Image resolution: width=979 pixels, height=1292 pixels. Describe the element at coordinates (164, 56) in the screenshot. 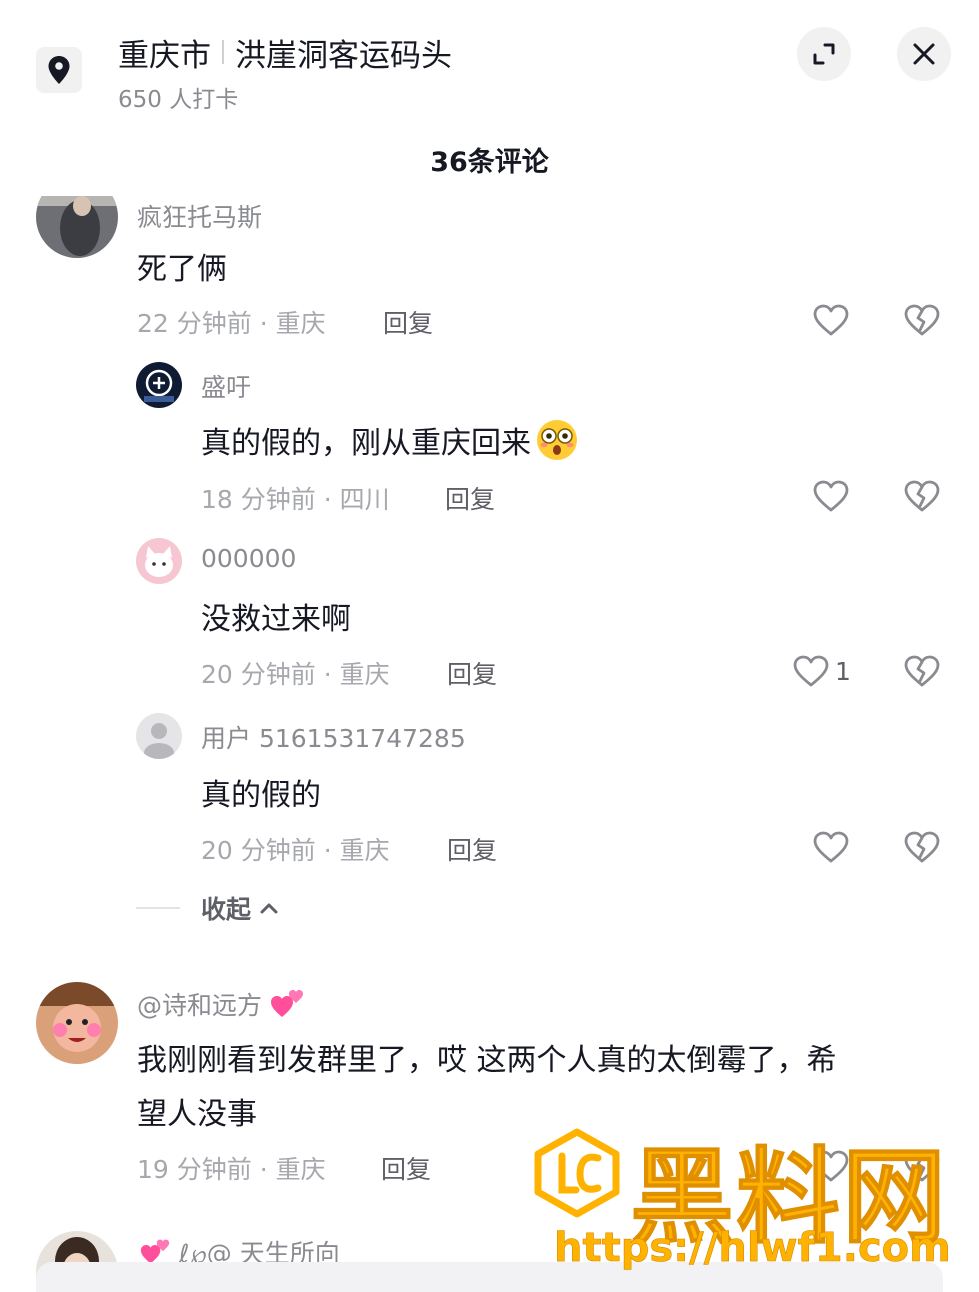

I see `city-name: 重庆市` at that location.